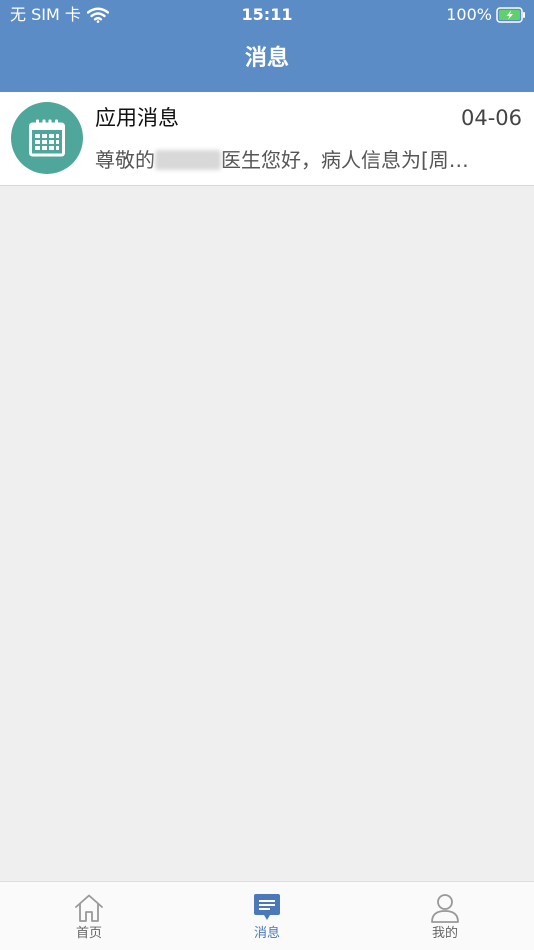  Describe the element at coordinates (125, 160) in the screenshot. I see `message-preview-prefix: 尊敬的` at that location.